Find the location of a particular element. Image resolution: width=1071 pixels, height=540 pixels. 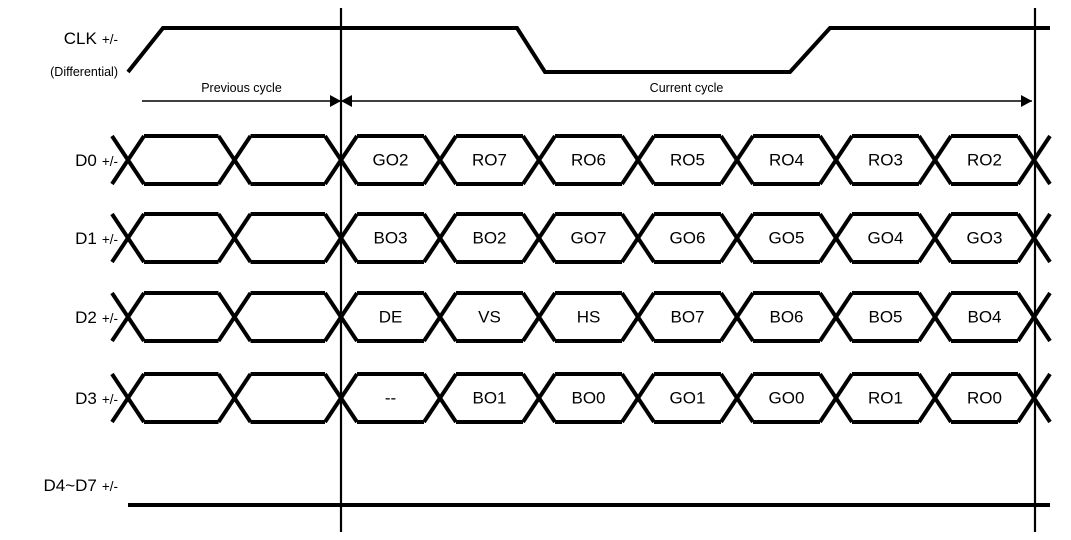

bus-value-d3-5: RO1 is located at coordinates (885, 397).